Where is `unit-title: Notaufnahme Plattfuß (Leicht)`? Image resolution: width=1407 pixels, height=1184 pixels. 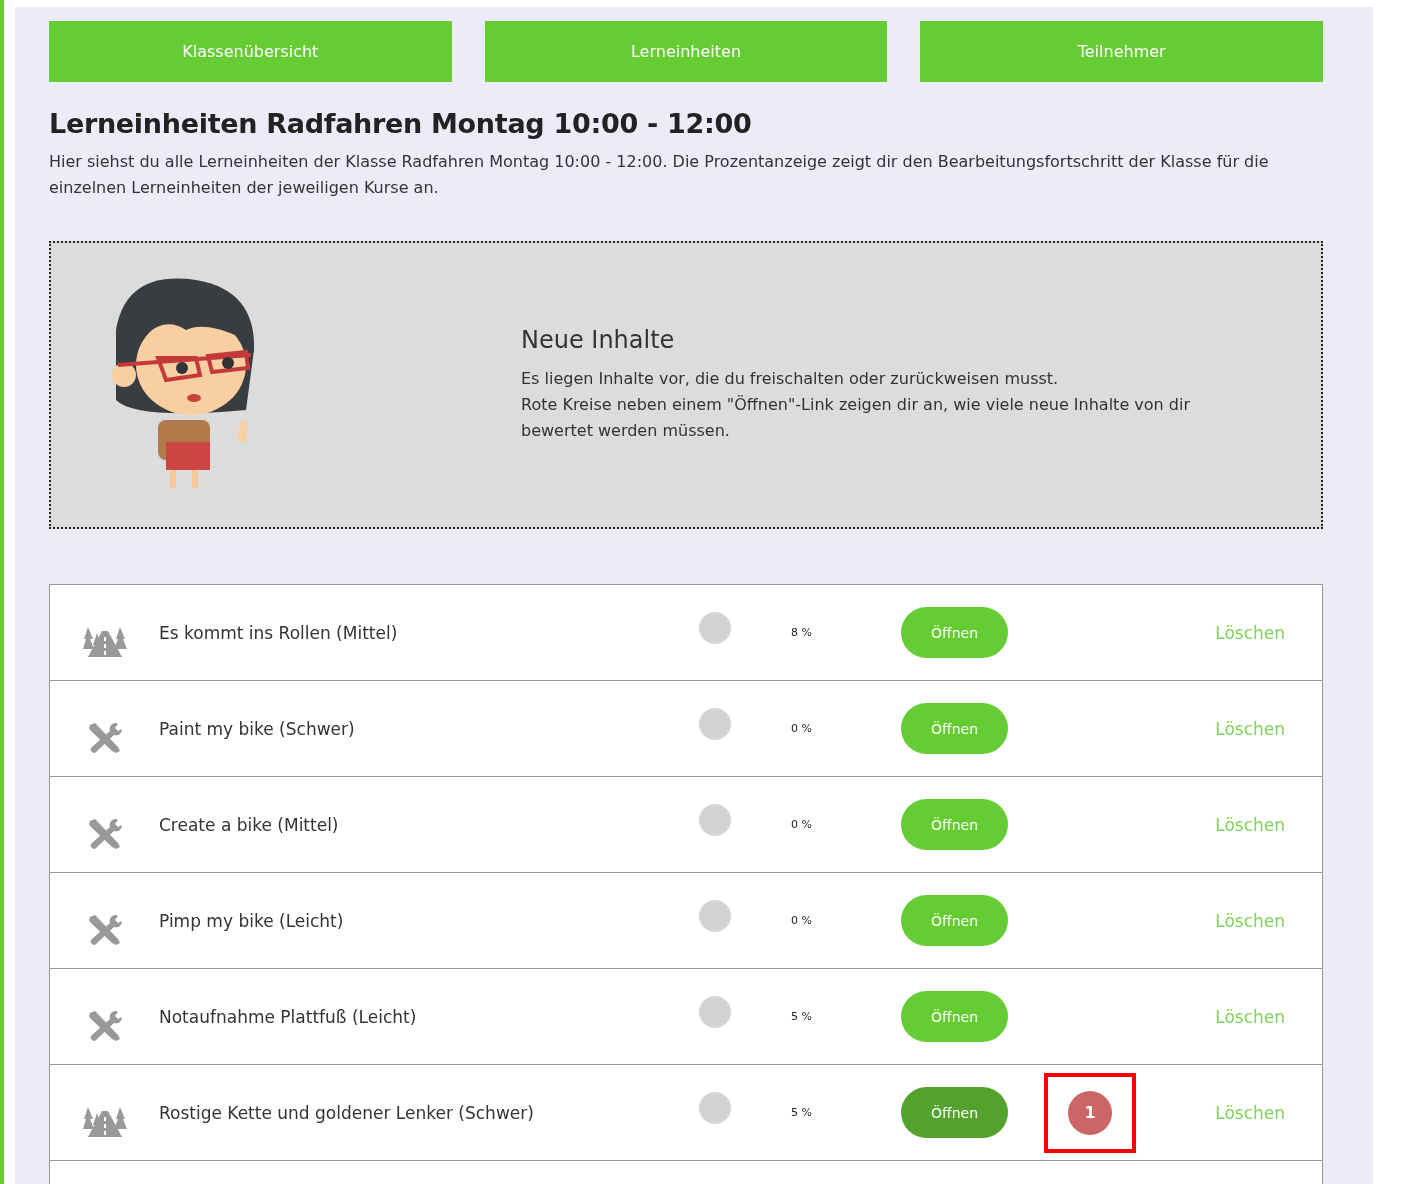 unit-title: Notaufnahme Plattfuß (Leicht) is located at coordinates (288, 1016).